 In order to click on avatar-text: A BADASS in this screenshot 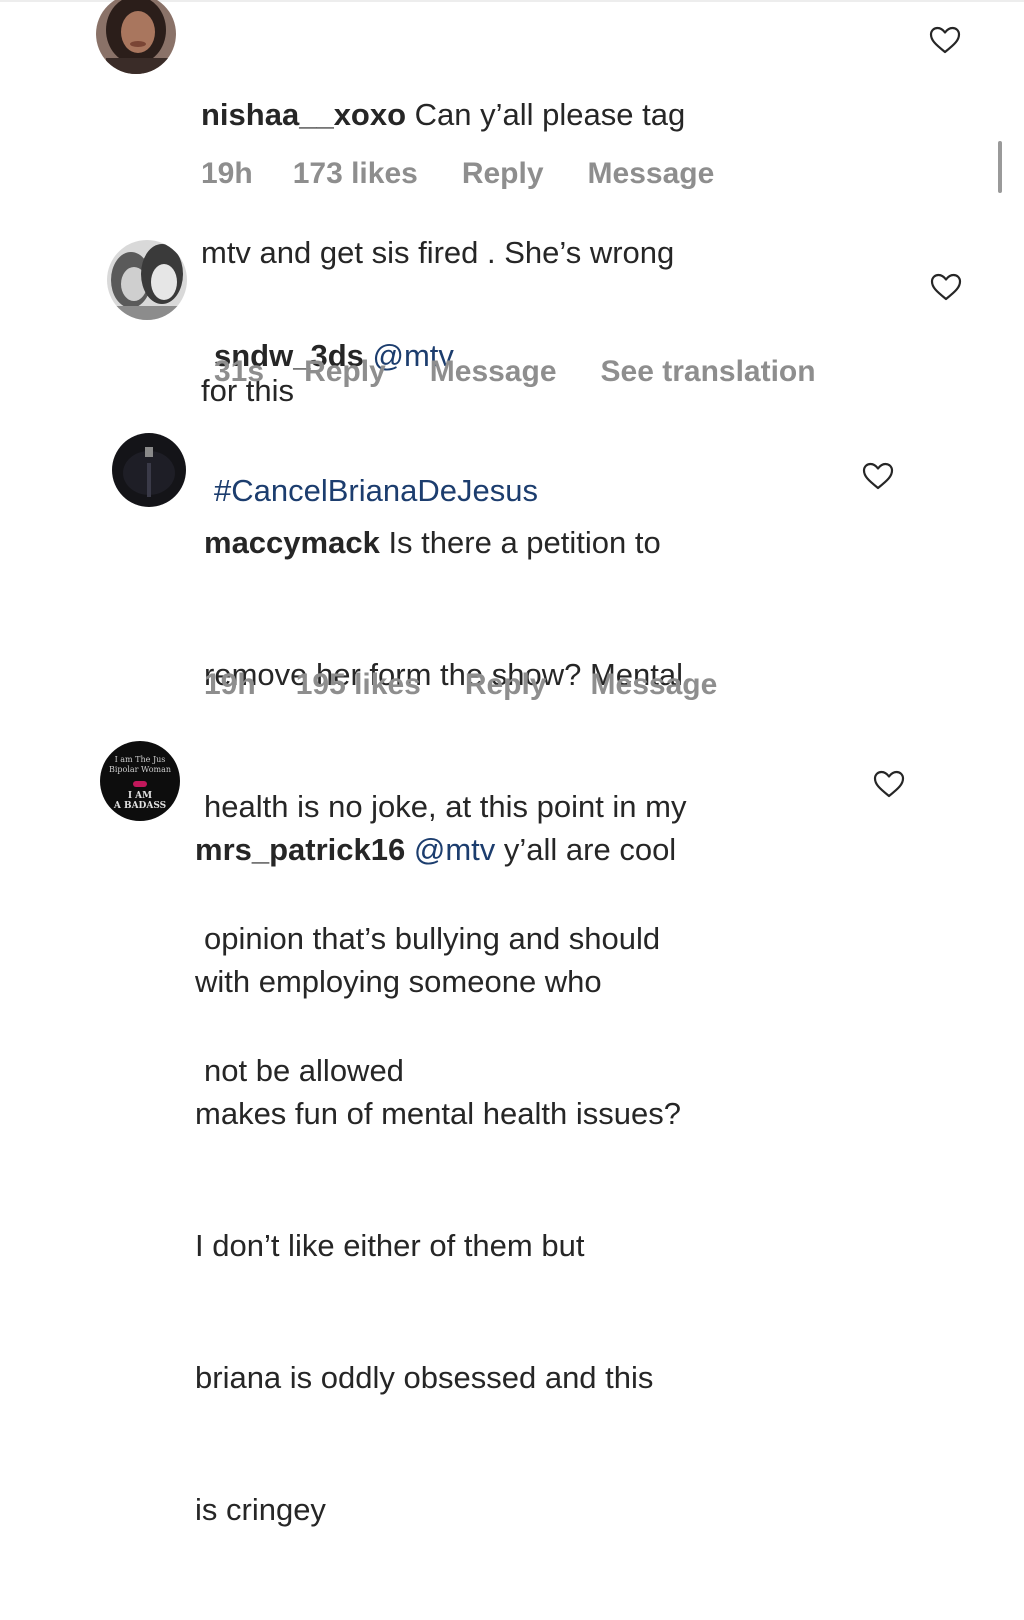, I will do `click(140, 806)`.